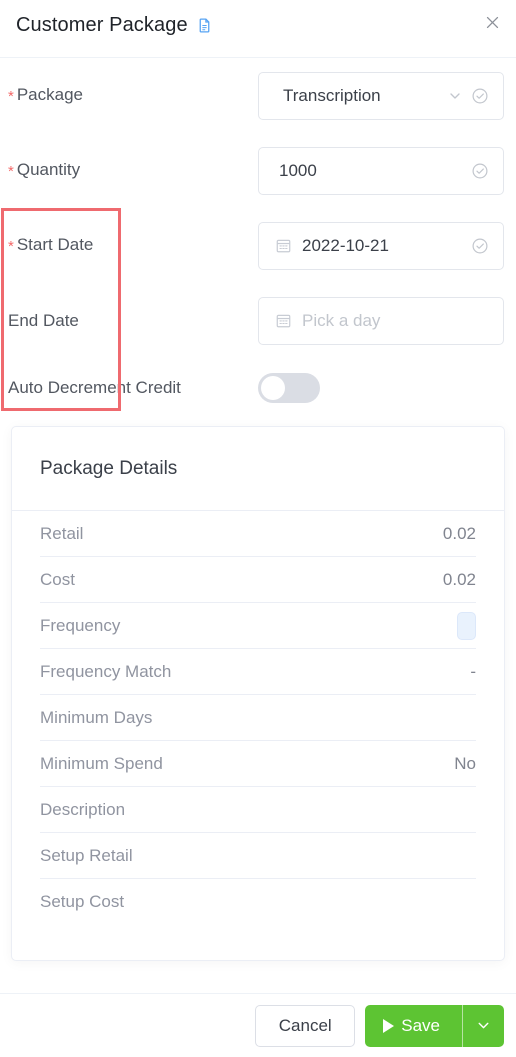  Describe the element at coordinates (133, 245) in the screenshot. I see `label-start-date: * Start Date` at that location.